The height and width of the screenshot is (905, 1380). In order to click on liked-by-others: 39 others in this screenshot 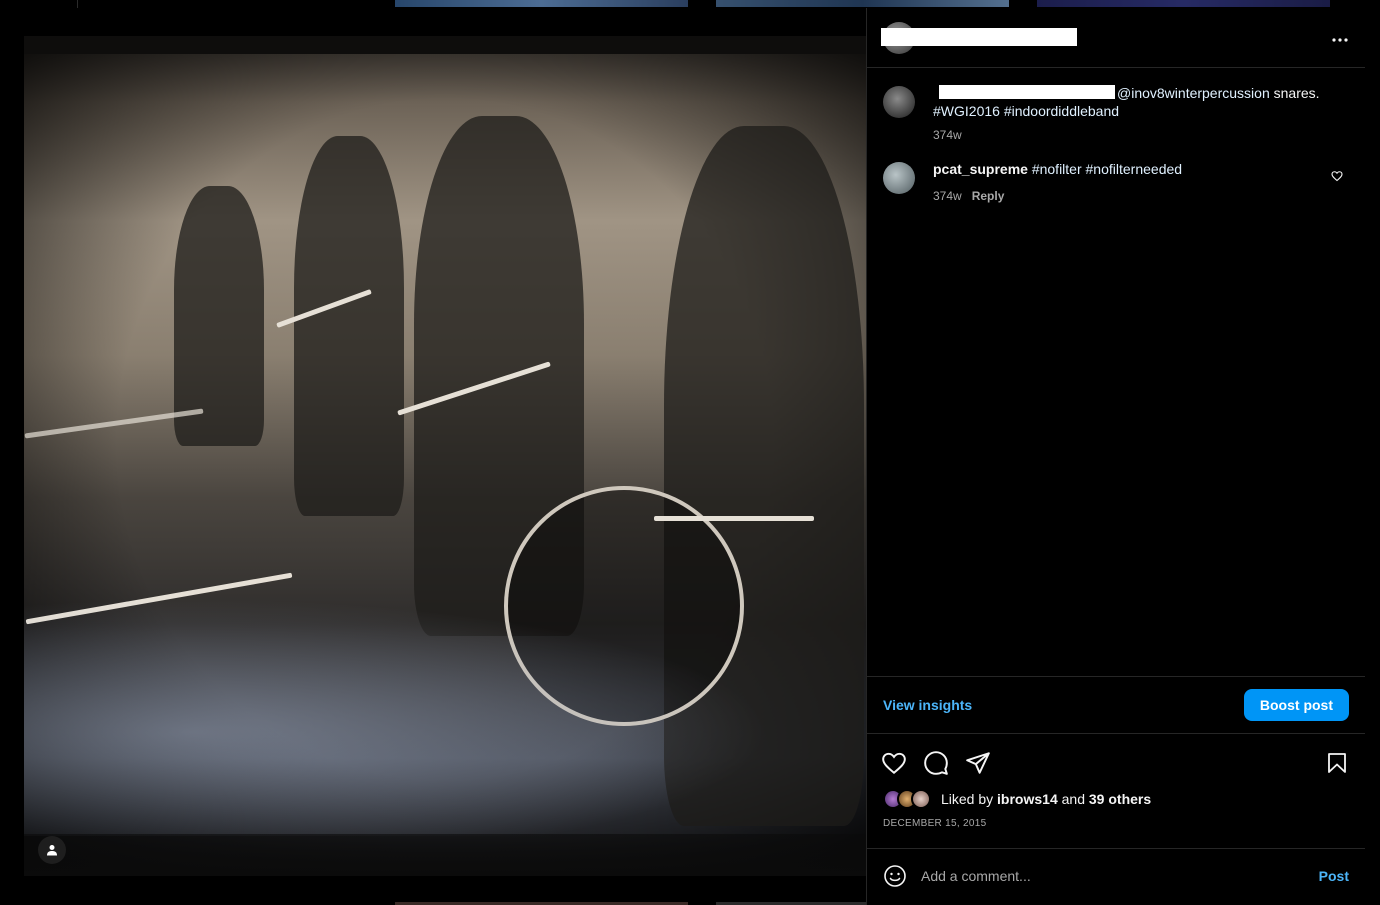, I will do `click(1120, 799)`.